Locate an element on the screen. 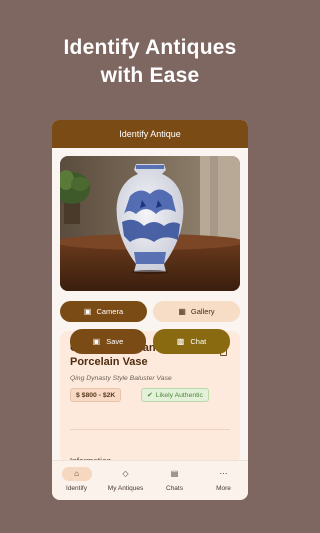  card-divider is located at coordinates (150, 429).